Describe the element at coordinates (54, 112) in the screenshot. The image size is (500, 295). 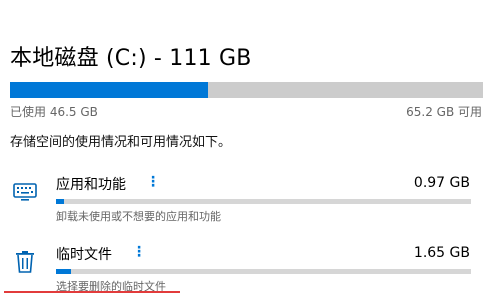
I see `used-space-label: 已使用 46.5 GB` at that location.